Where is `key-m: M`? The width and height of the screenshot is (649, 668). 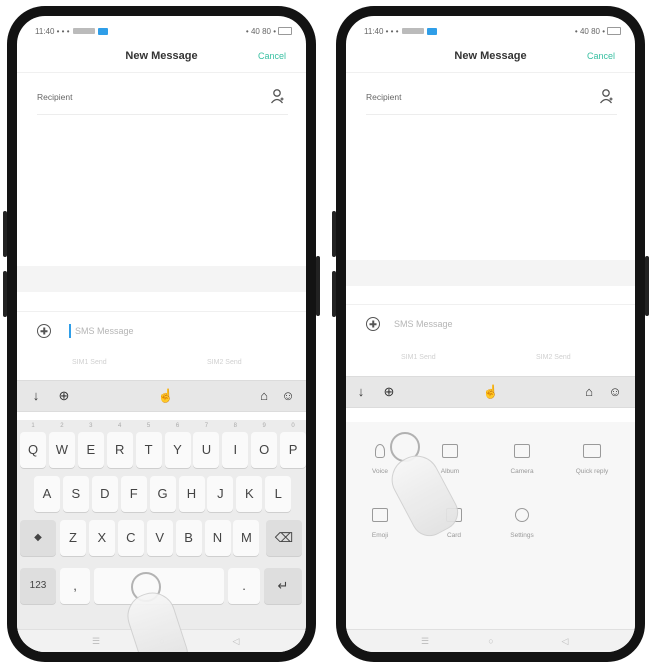 key-m: M is located at coordinates (246, 538).